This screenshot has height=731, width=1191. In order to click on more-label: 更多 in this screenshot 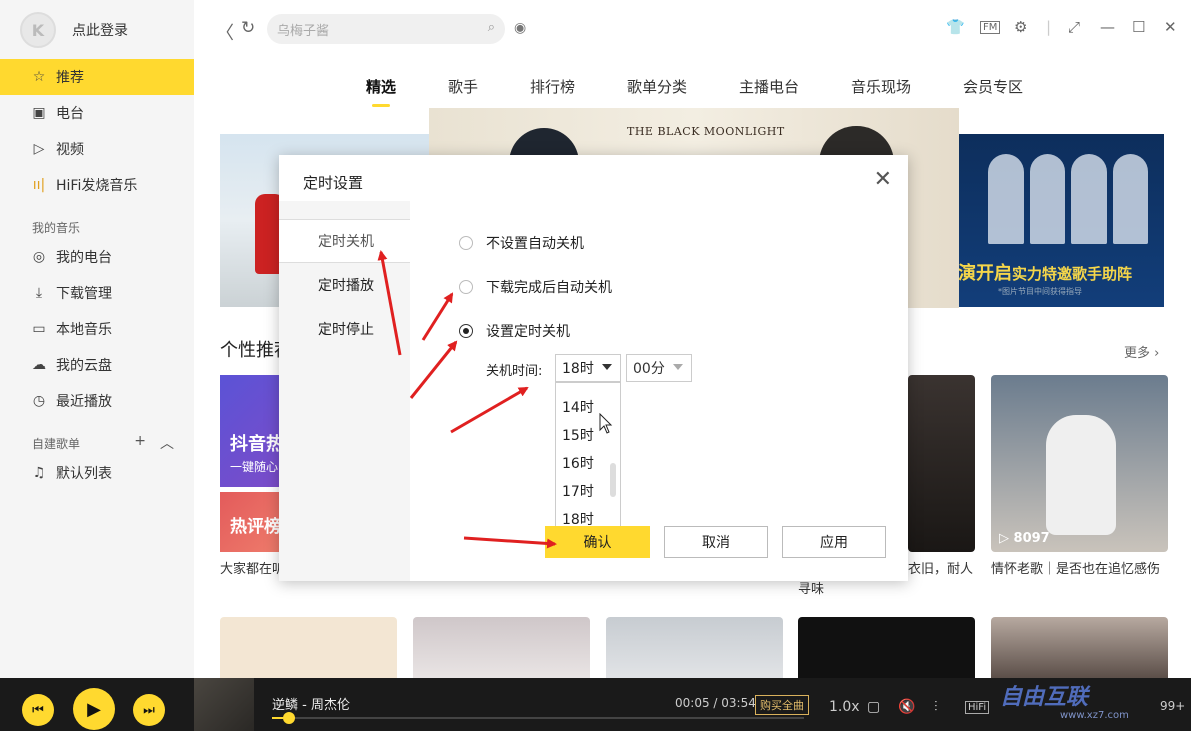, I will do `click(1137, 353)`.